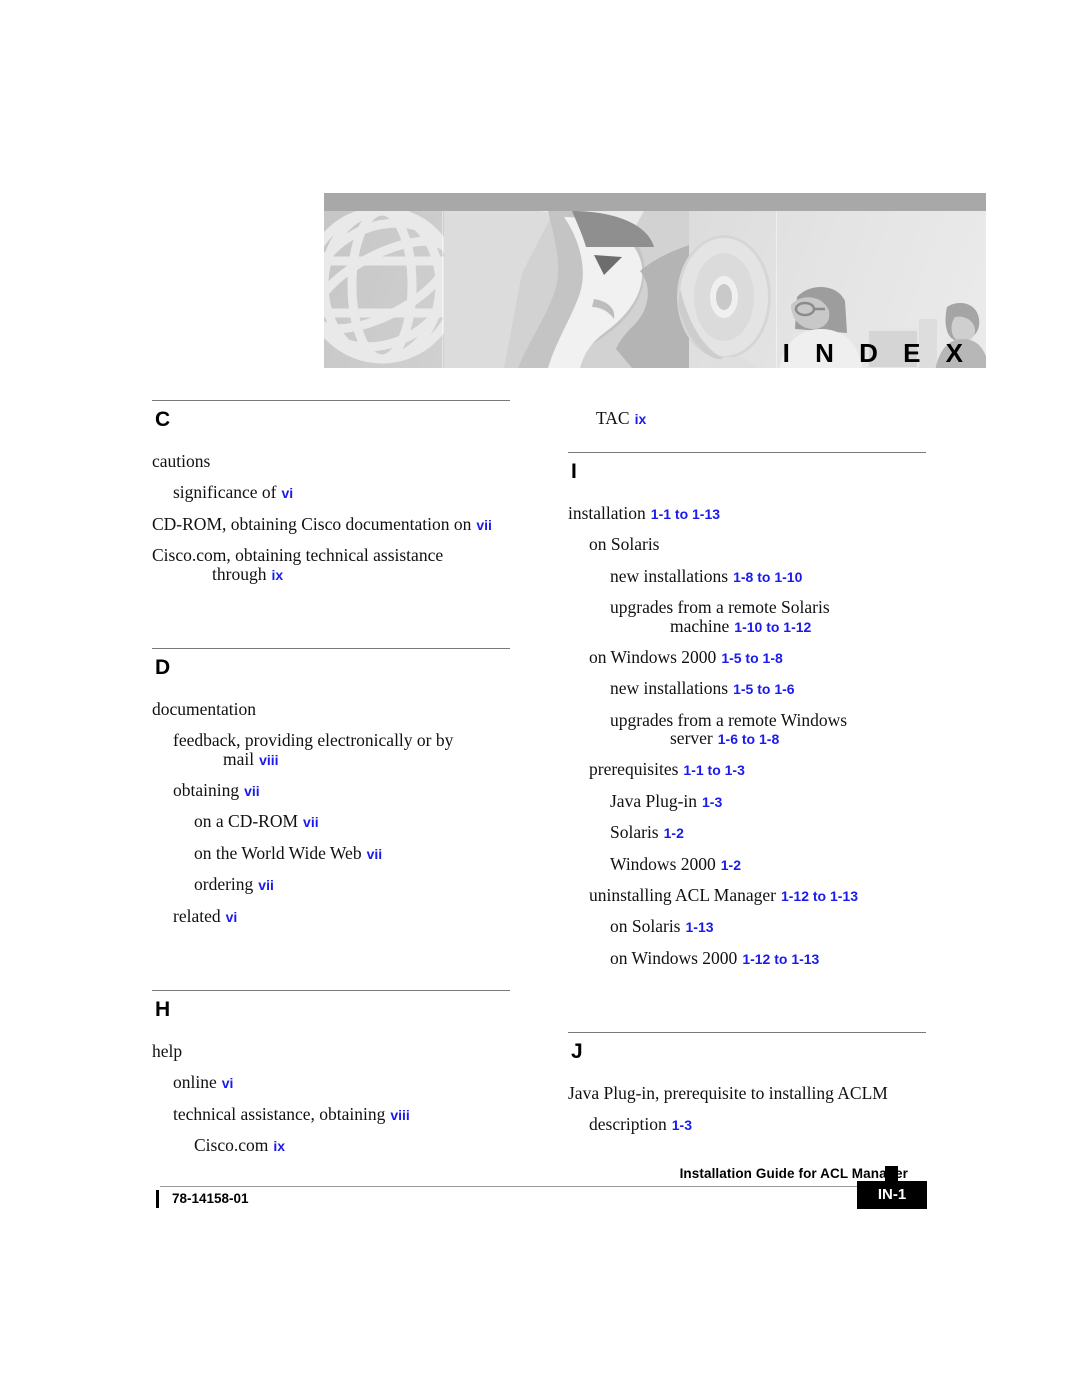 The height and width of the screenshot is (1397, 1080). I want to click on index-entry-label: feedback, providing electronically or by, so click(313, 740).